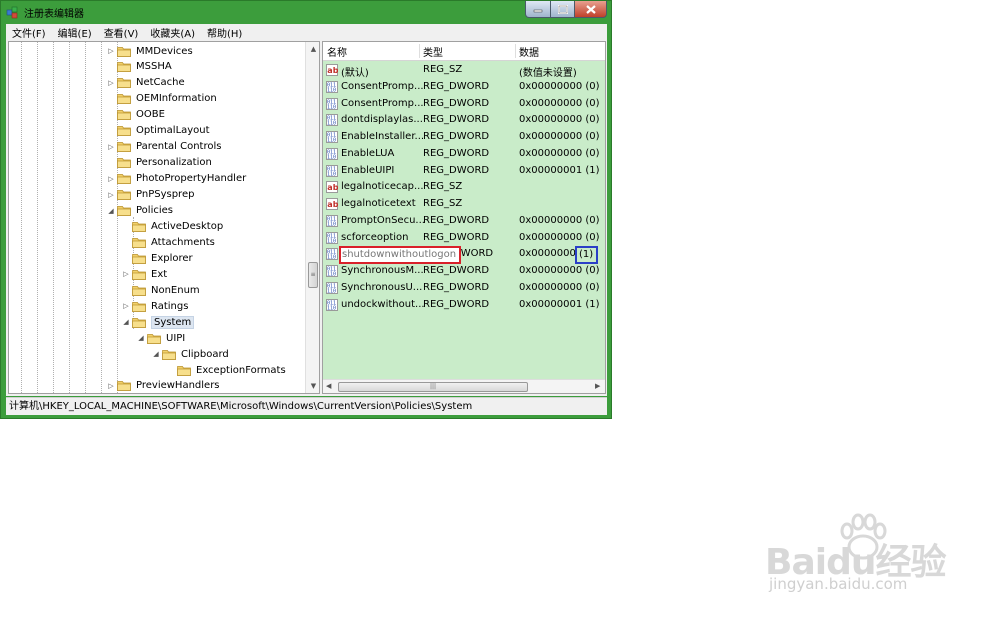 This screenshot has height=620, width=1000. What do you see at coordinates (157, 258) in the screenshot?
I see `tree-item: Explorer` at bounding box center [157, 258].